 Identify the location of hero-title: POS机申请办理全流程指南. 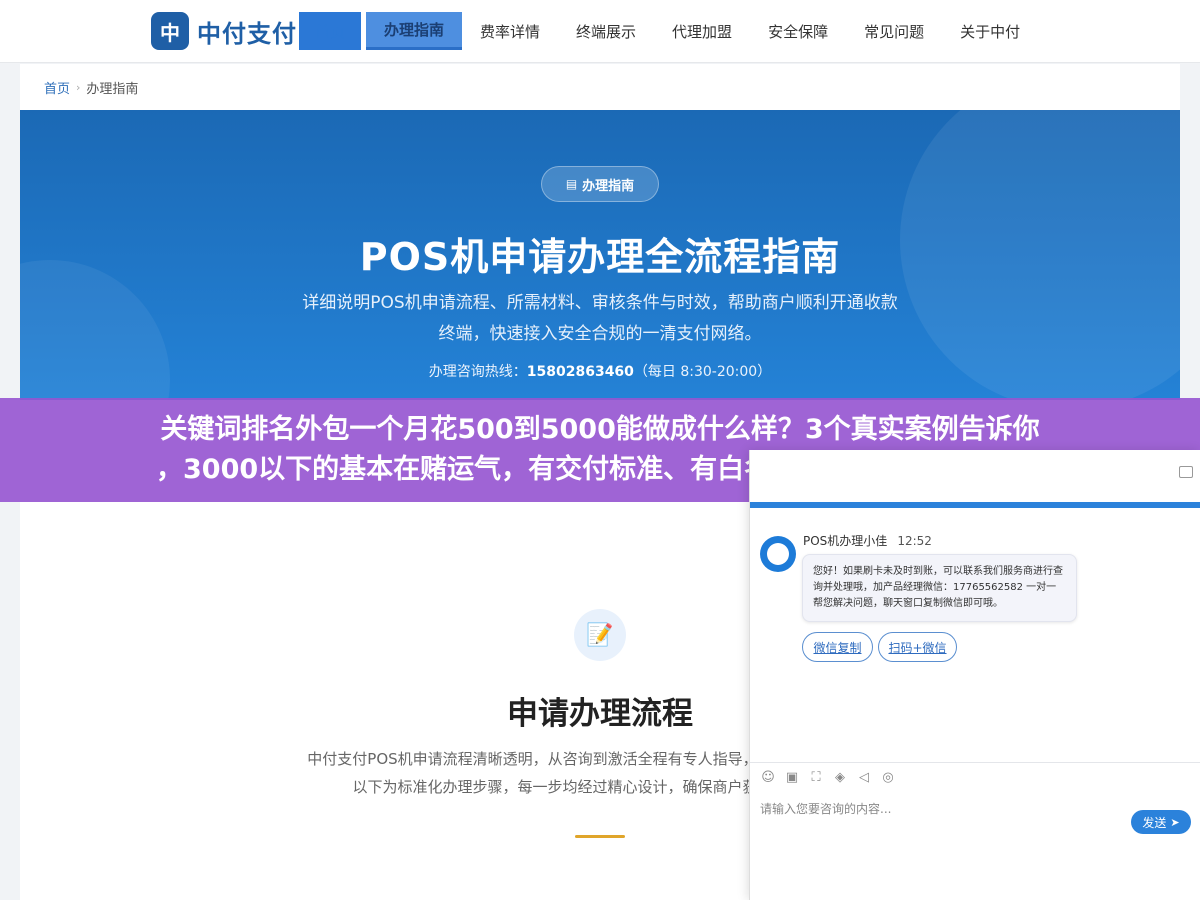
(600, 257).